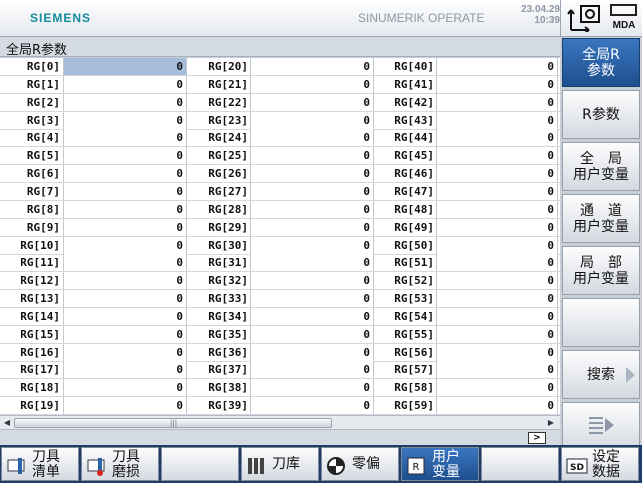 The image size is (642, 483). I want to click on scroll-left-icon: ◀, so click(7, 422).